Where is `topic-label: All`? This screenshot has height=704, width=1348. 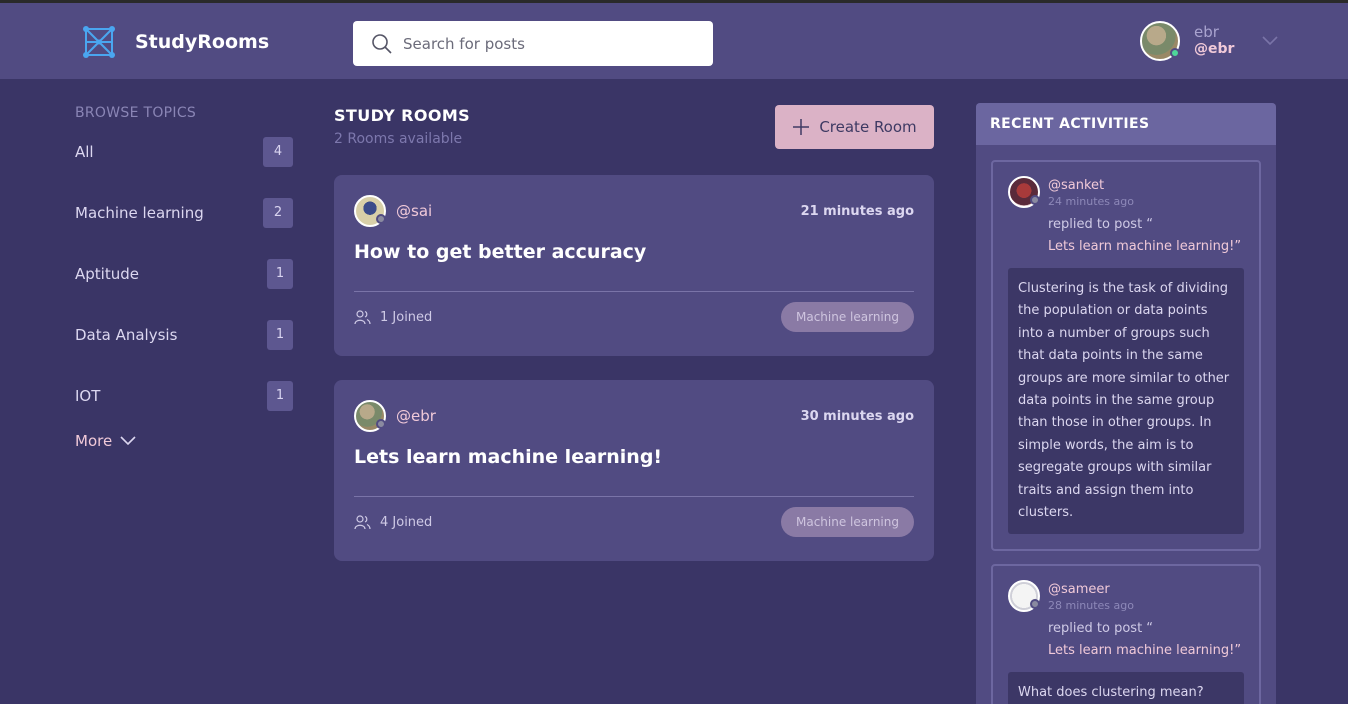 topic-label: All is located at coordinates (84, 151).